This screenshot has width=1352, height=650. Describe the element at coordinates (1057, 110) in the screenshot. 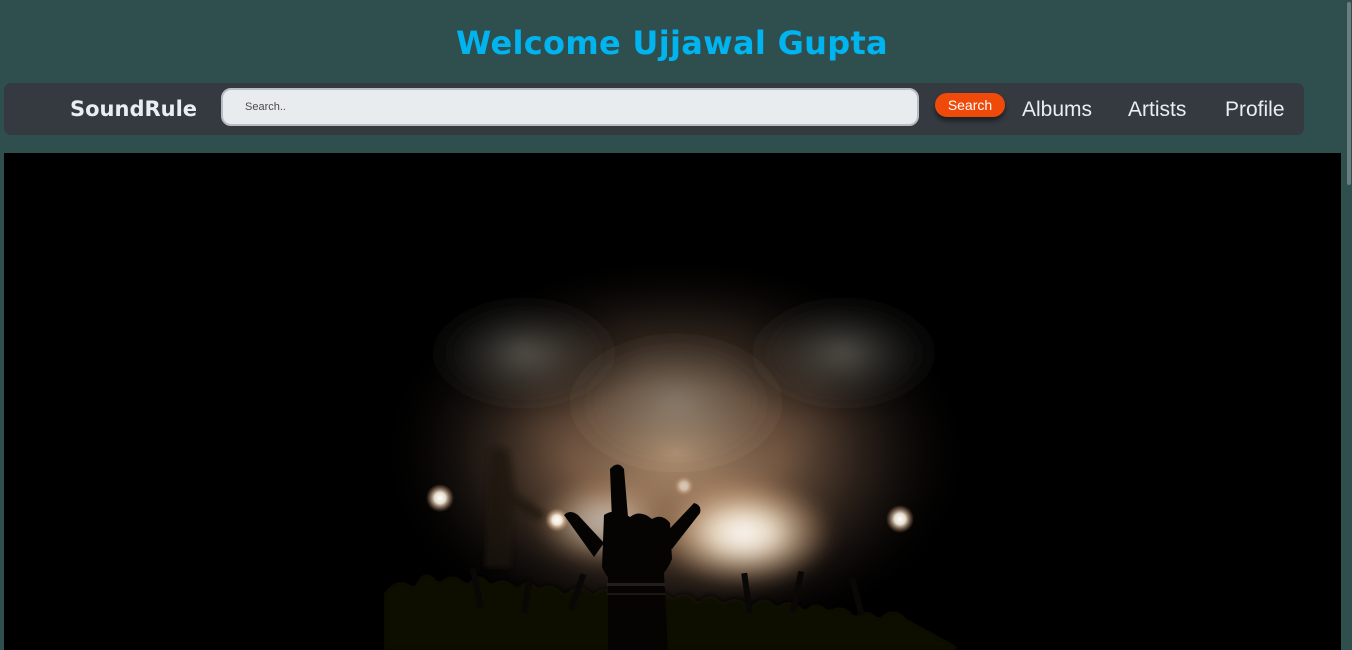

I see `nav-link-albums: Albums` at that location.